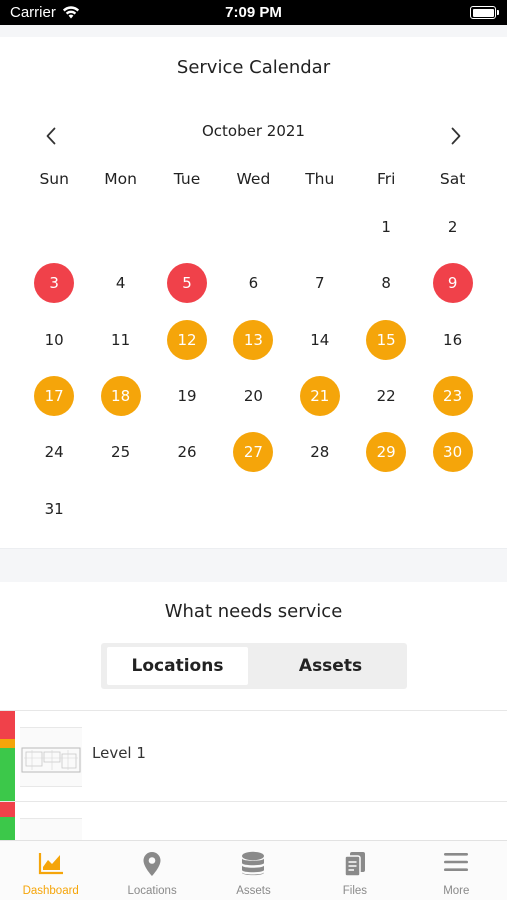  What do you see at coordinates (50, 864) in the screenshot?
I see `chart-icon` at bounding box center [50, 864].